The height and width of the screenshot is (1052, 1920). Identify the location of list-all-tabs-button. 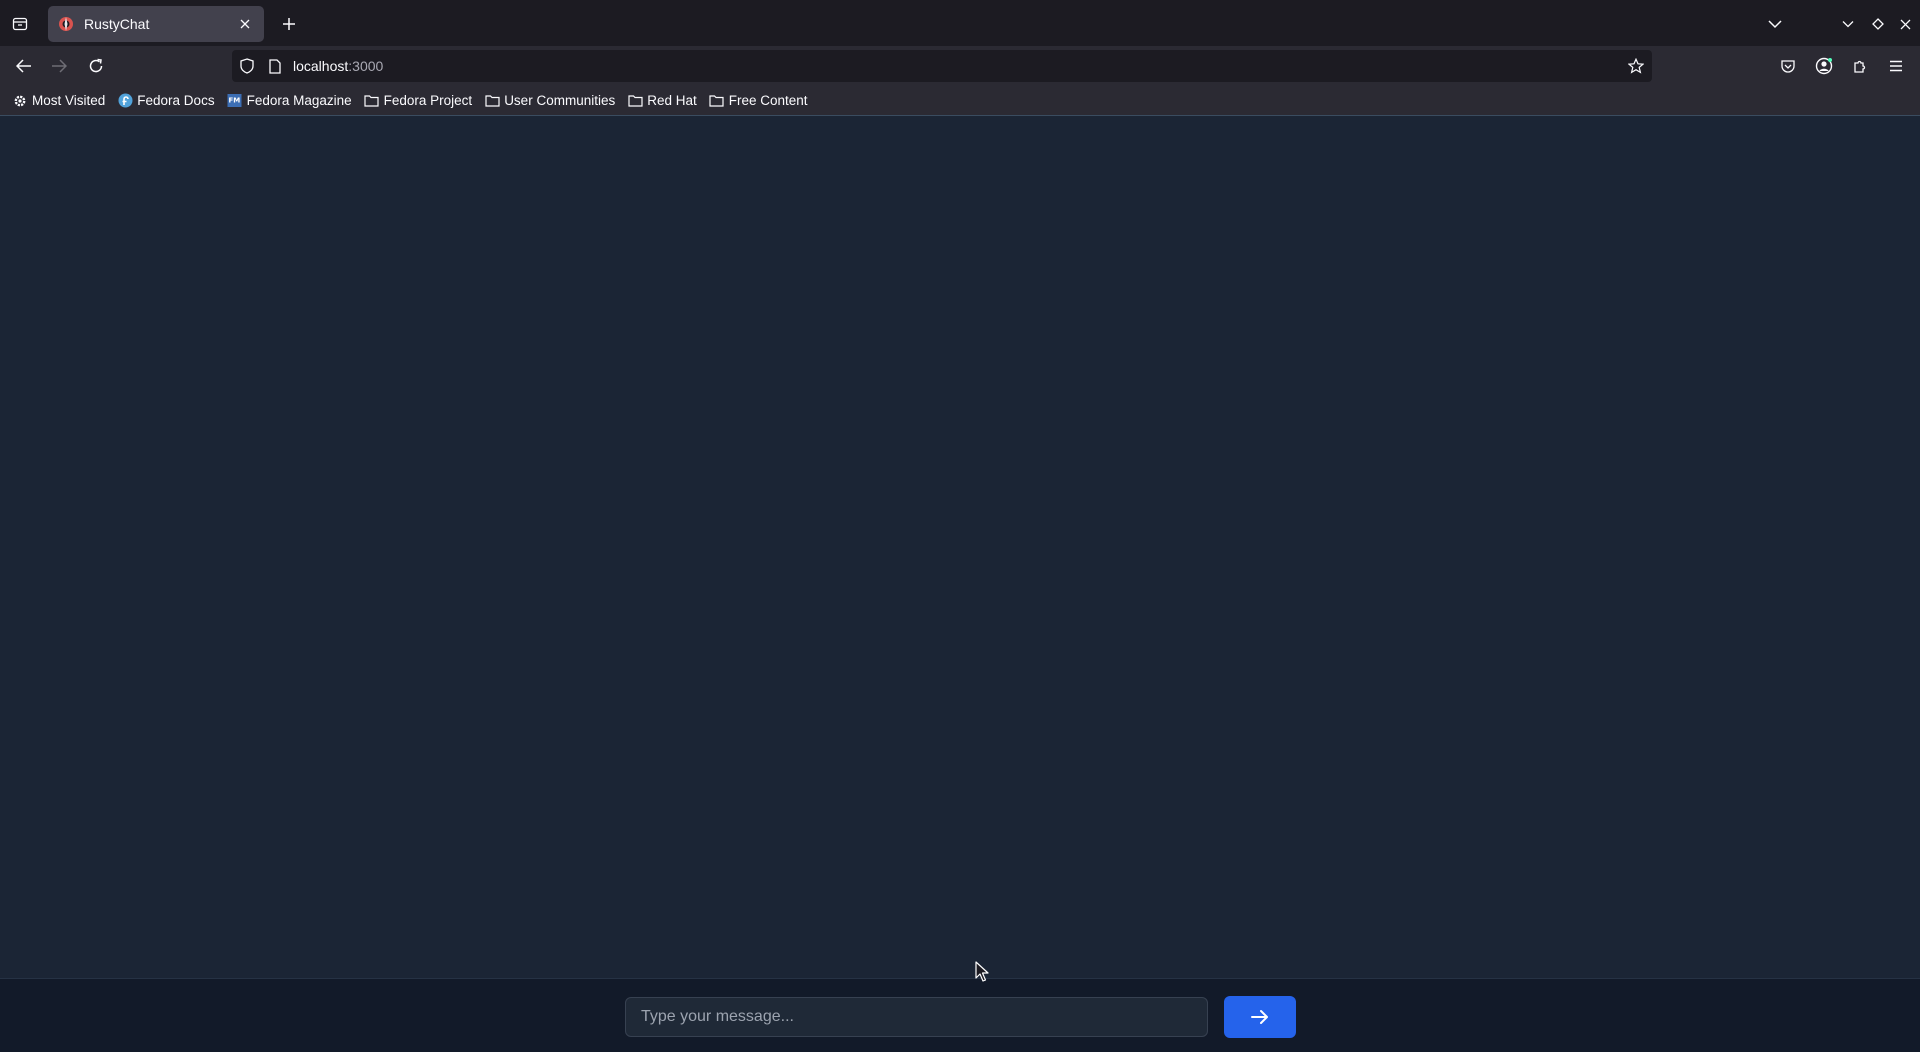
(1775, 24).